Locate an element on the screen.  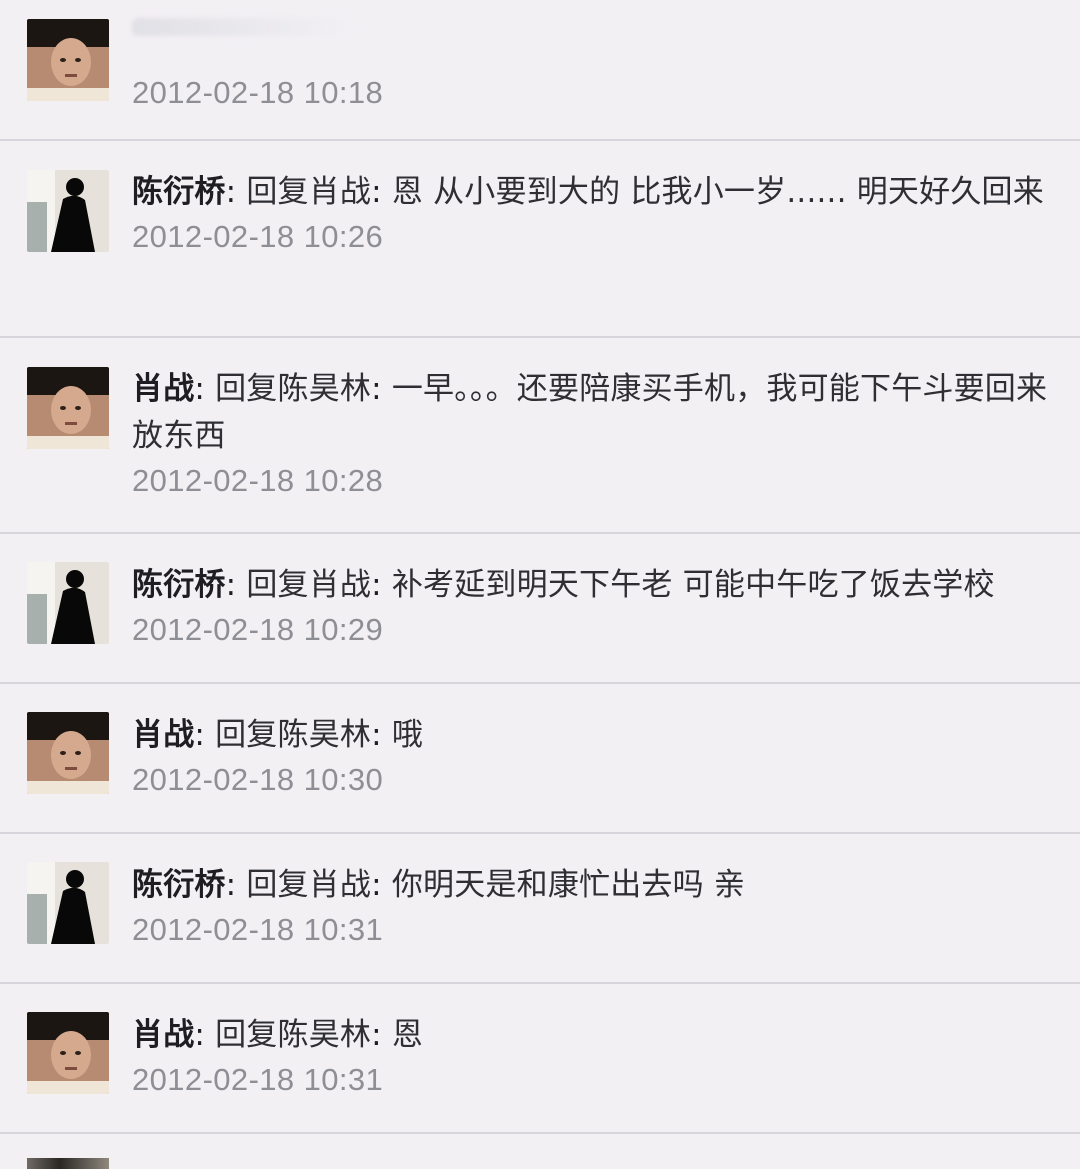
timestamp: 2012-02-18 10:28 is located at coordinates (258, 480).